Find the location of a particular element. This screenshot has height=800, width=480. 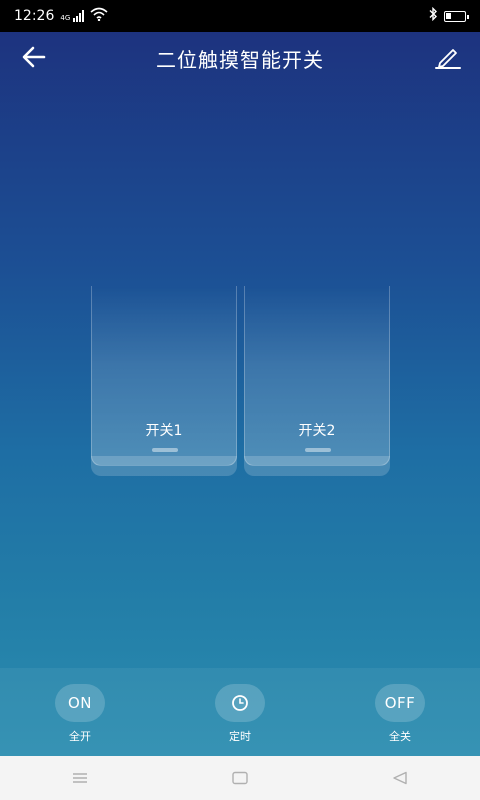

home-button is located at coordinates (240, 778).